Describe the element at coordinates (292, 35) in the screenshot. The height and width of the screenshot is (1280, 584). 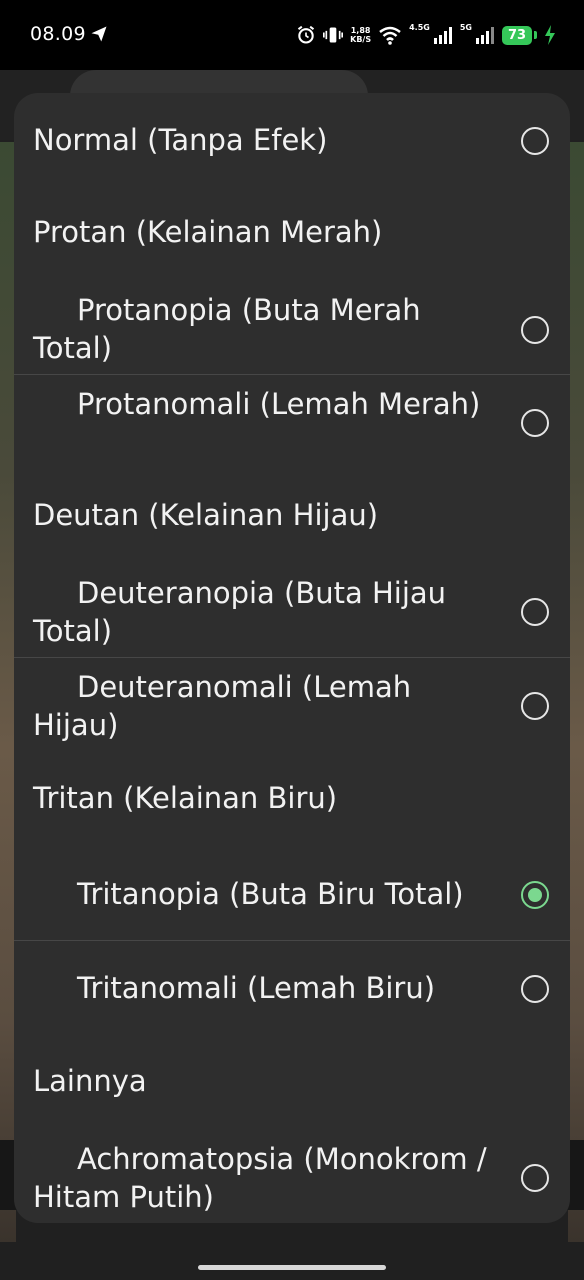
I see `status-bar: 08.09 1,88 KB/S 4.5G 5G 73` at that location.